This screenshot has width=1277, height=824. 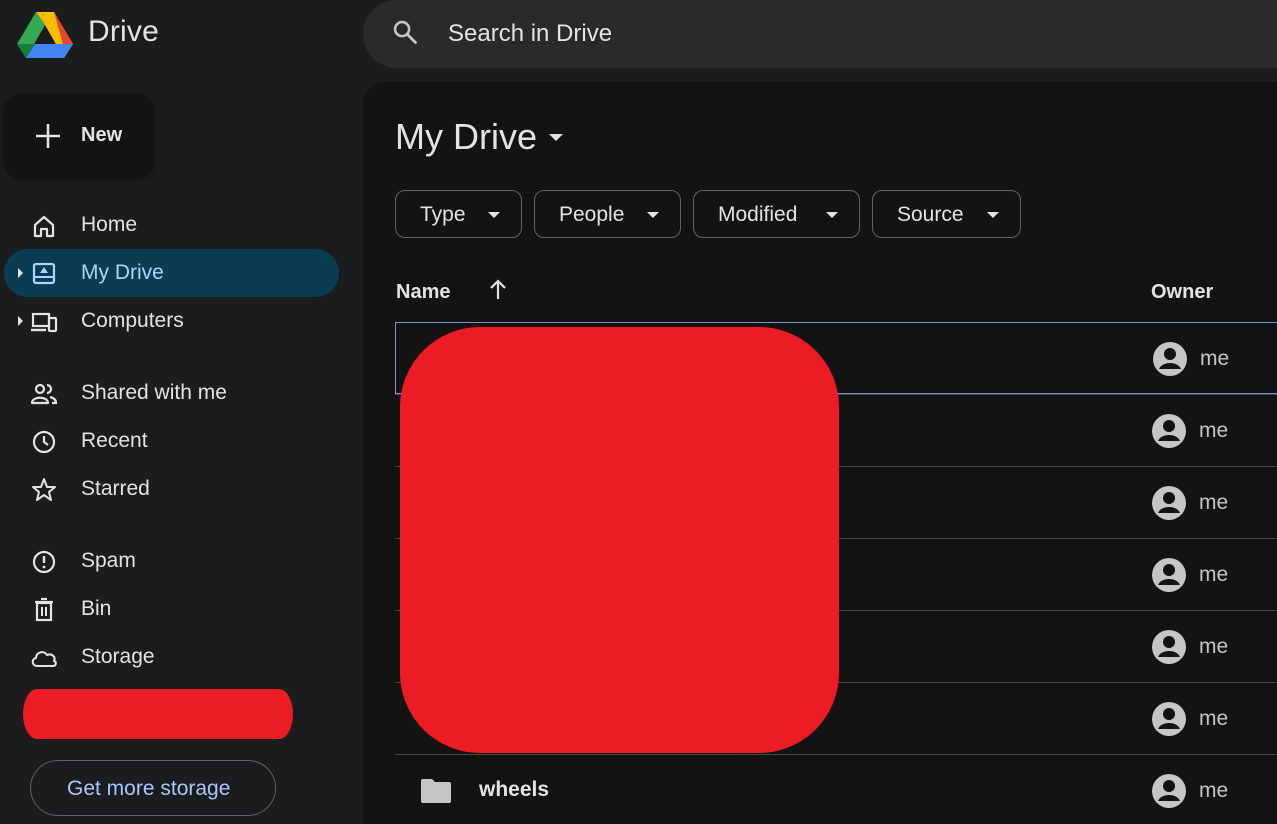 I want to click on clock-icon, so click(x=44, y=442).